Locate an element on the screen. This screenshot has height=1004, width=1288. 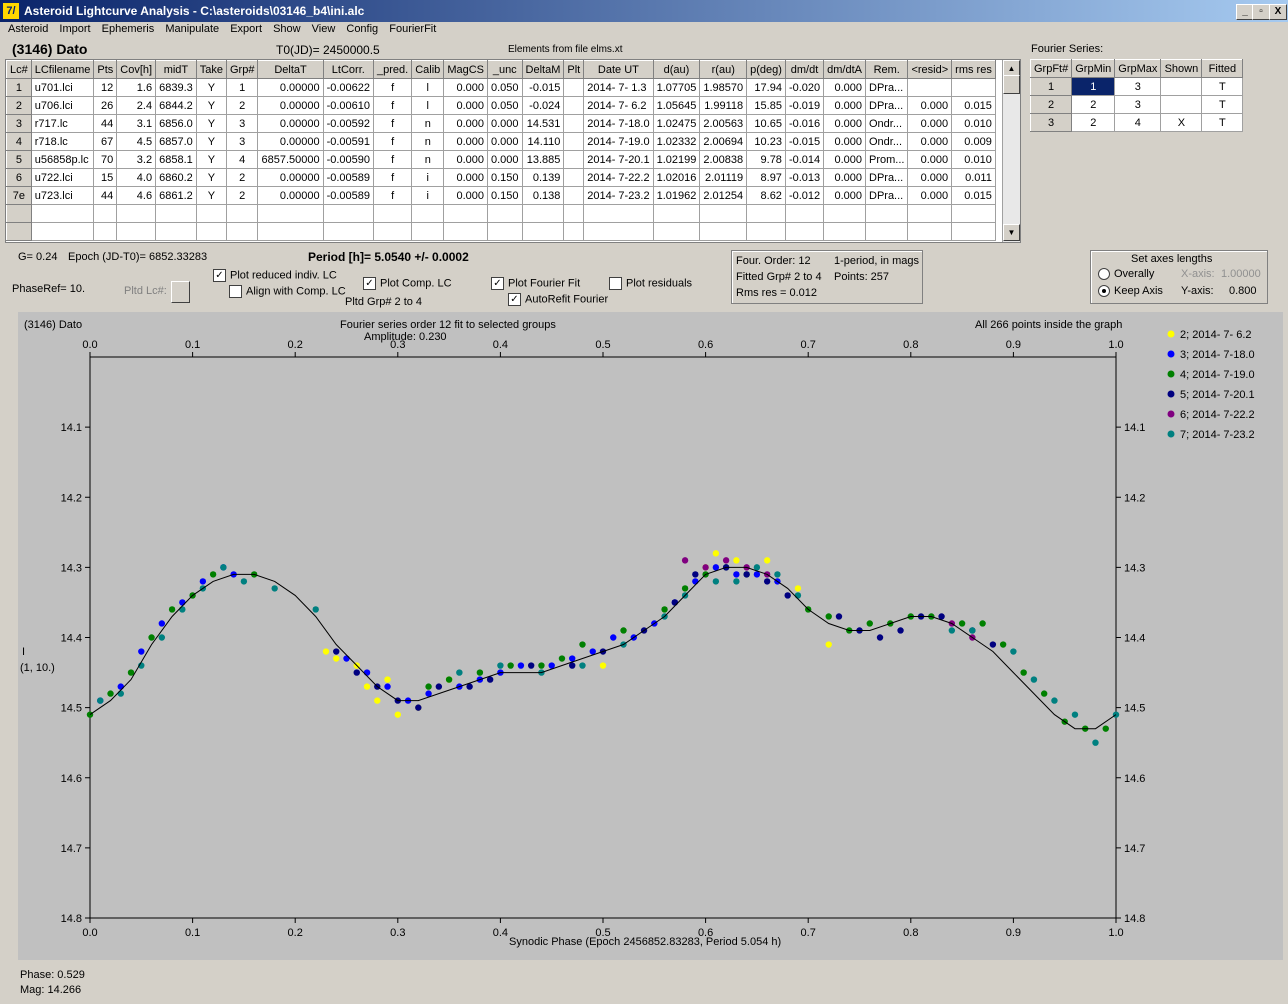
lc-cell: 1.02332 is located at coordinates (676, 141).